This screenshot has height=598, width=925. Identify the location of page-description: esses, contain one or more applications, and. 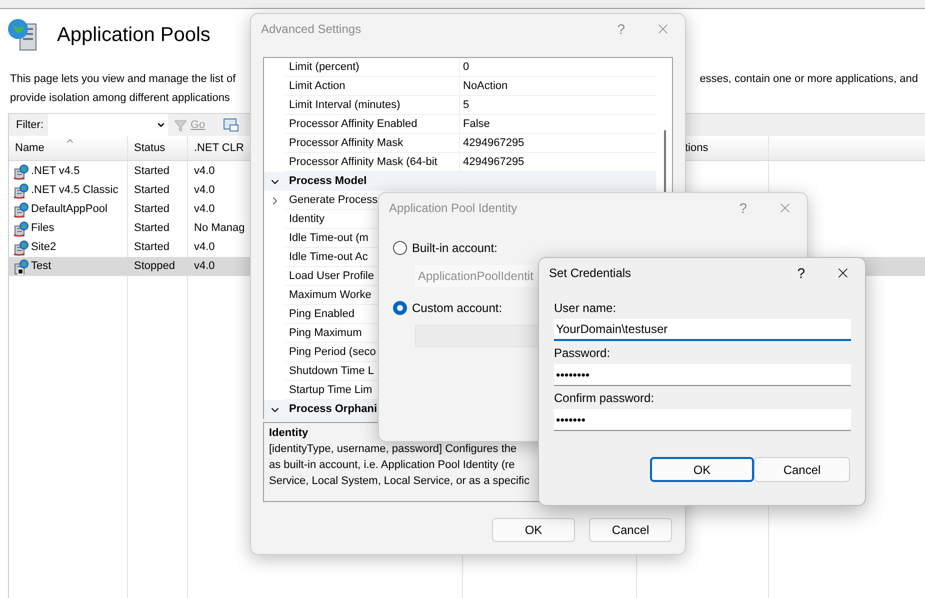
(809, 79).